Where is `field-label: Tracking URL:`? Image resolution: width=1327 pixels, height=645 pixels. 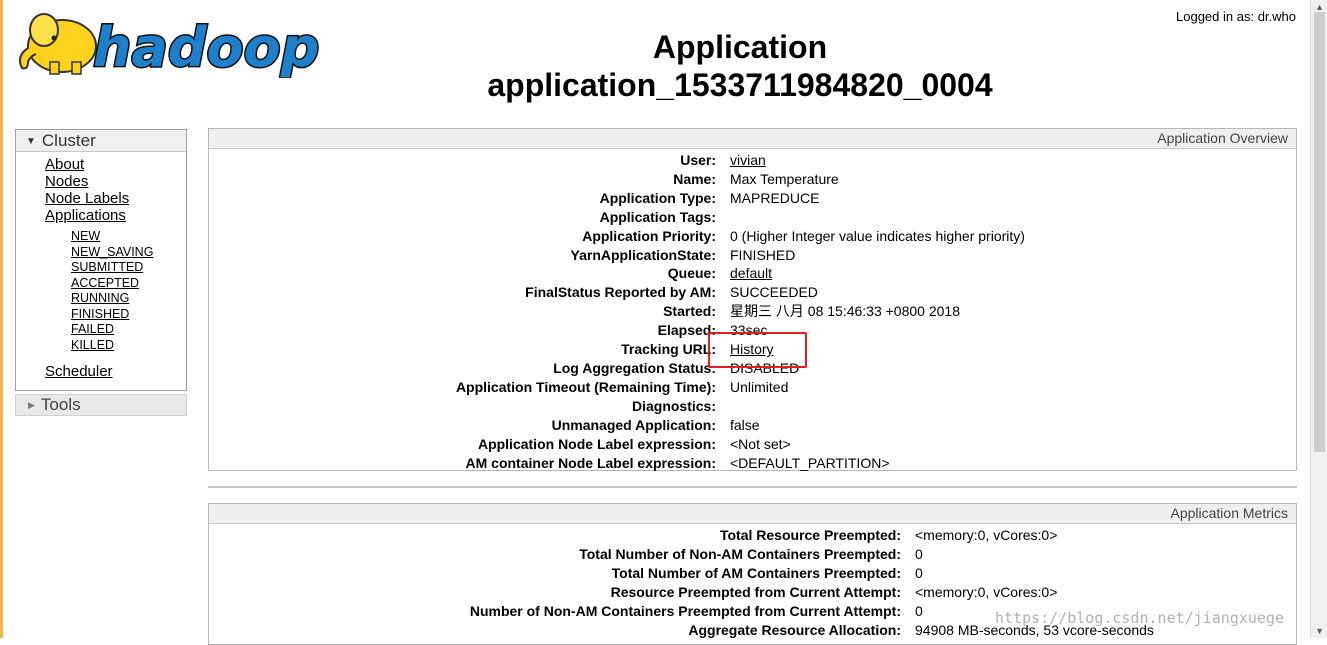
field-label: Tracking URL: is located at coordinates (668, 349).